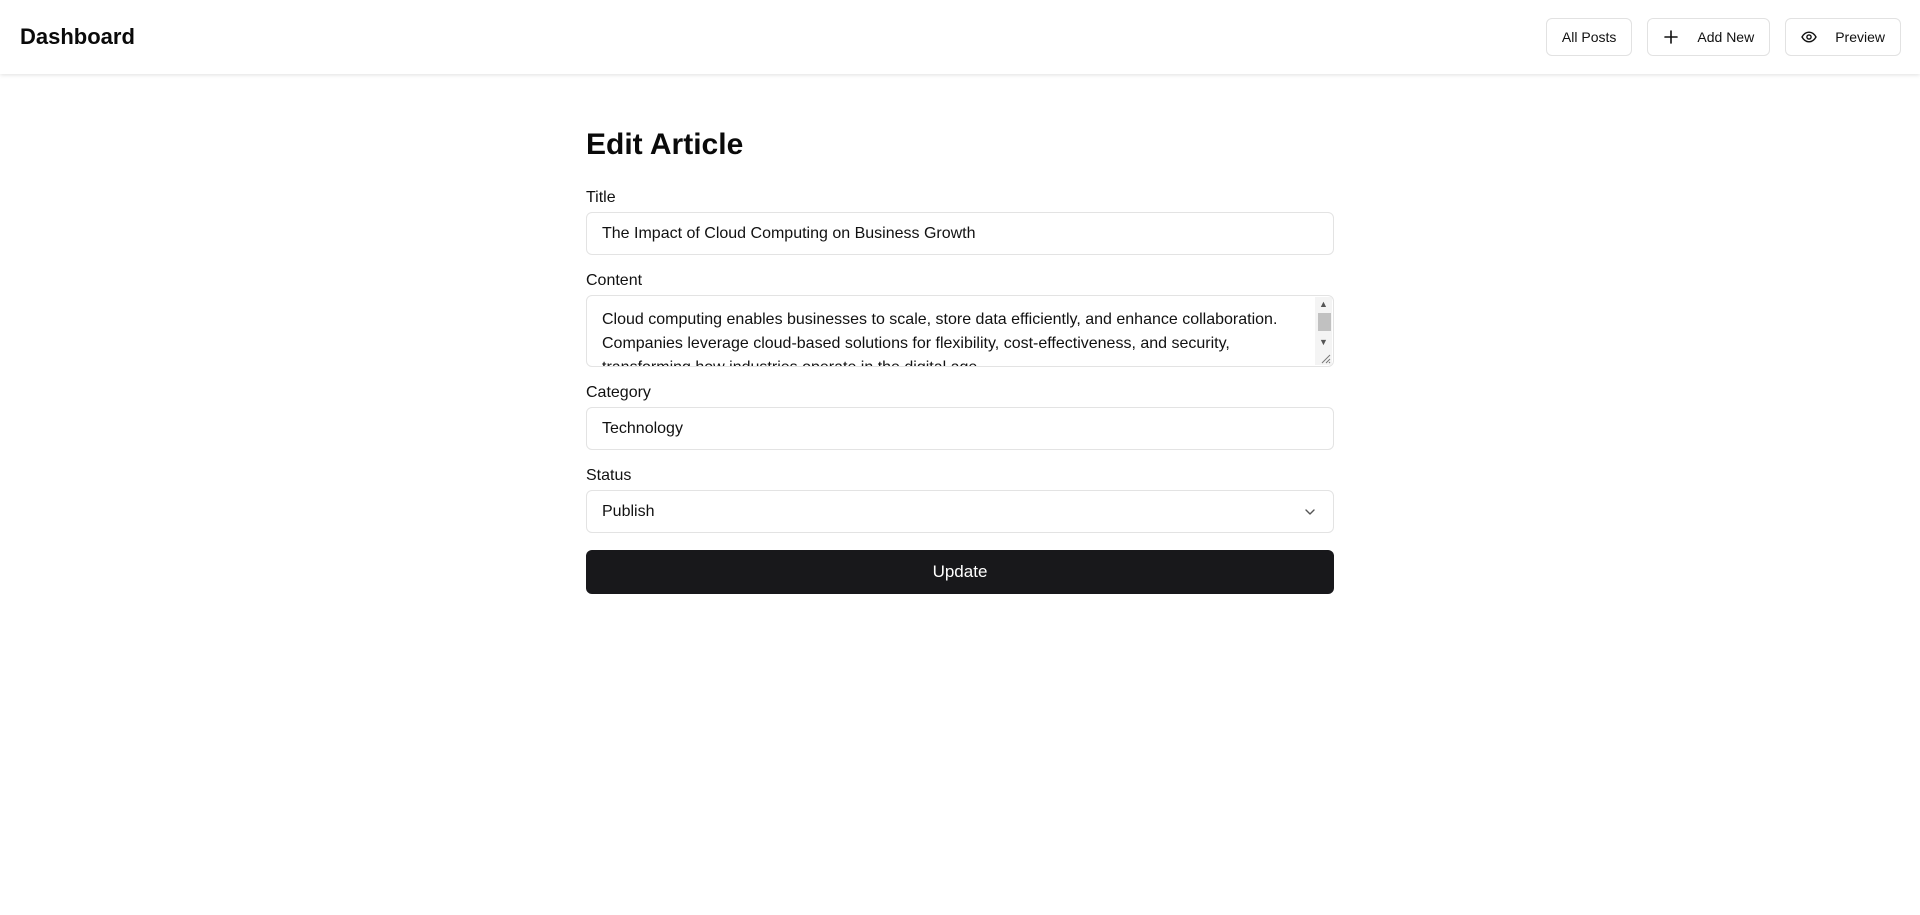 The width and height of the screenshot is (1920, 915). Describe the element at coordinates (628, 511) in the screenshot. I see `status-value: Publish` at that location.